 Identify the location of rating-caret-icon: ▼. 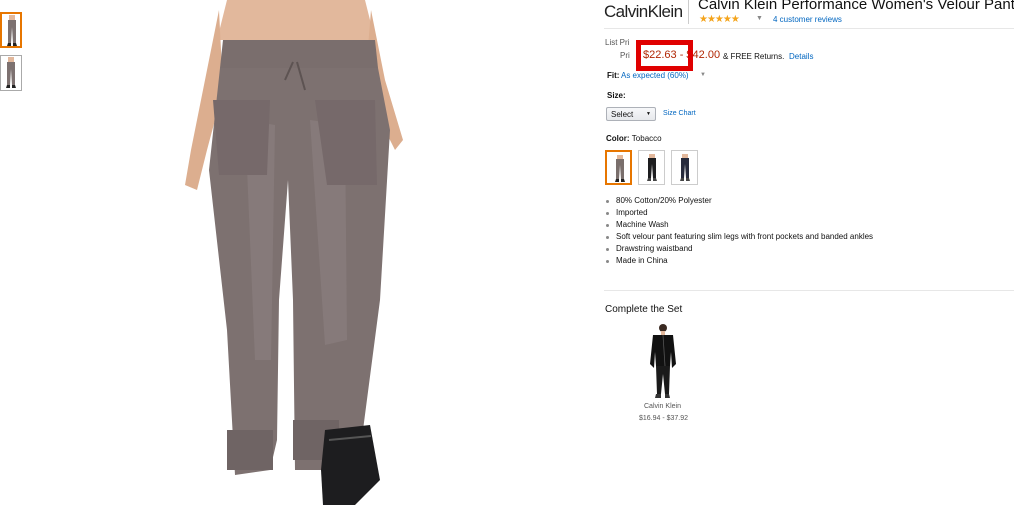
(759, 18).